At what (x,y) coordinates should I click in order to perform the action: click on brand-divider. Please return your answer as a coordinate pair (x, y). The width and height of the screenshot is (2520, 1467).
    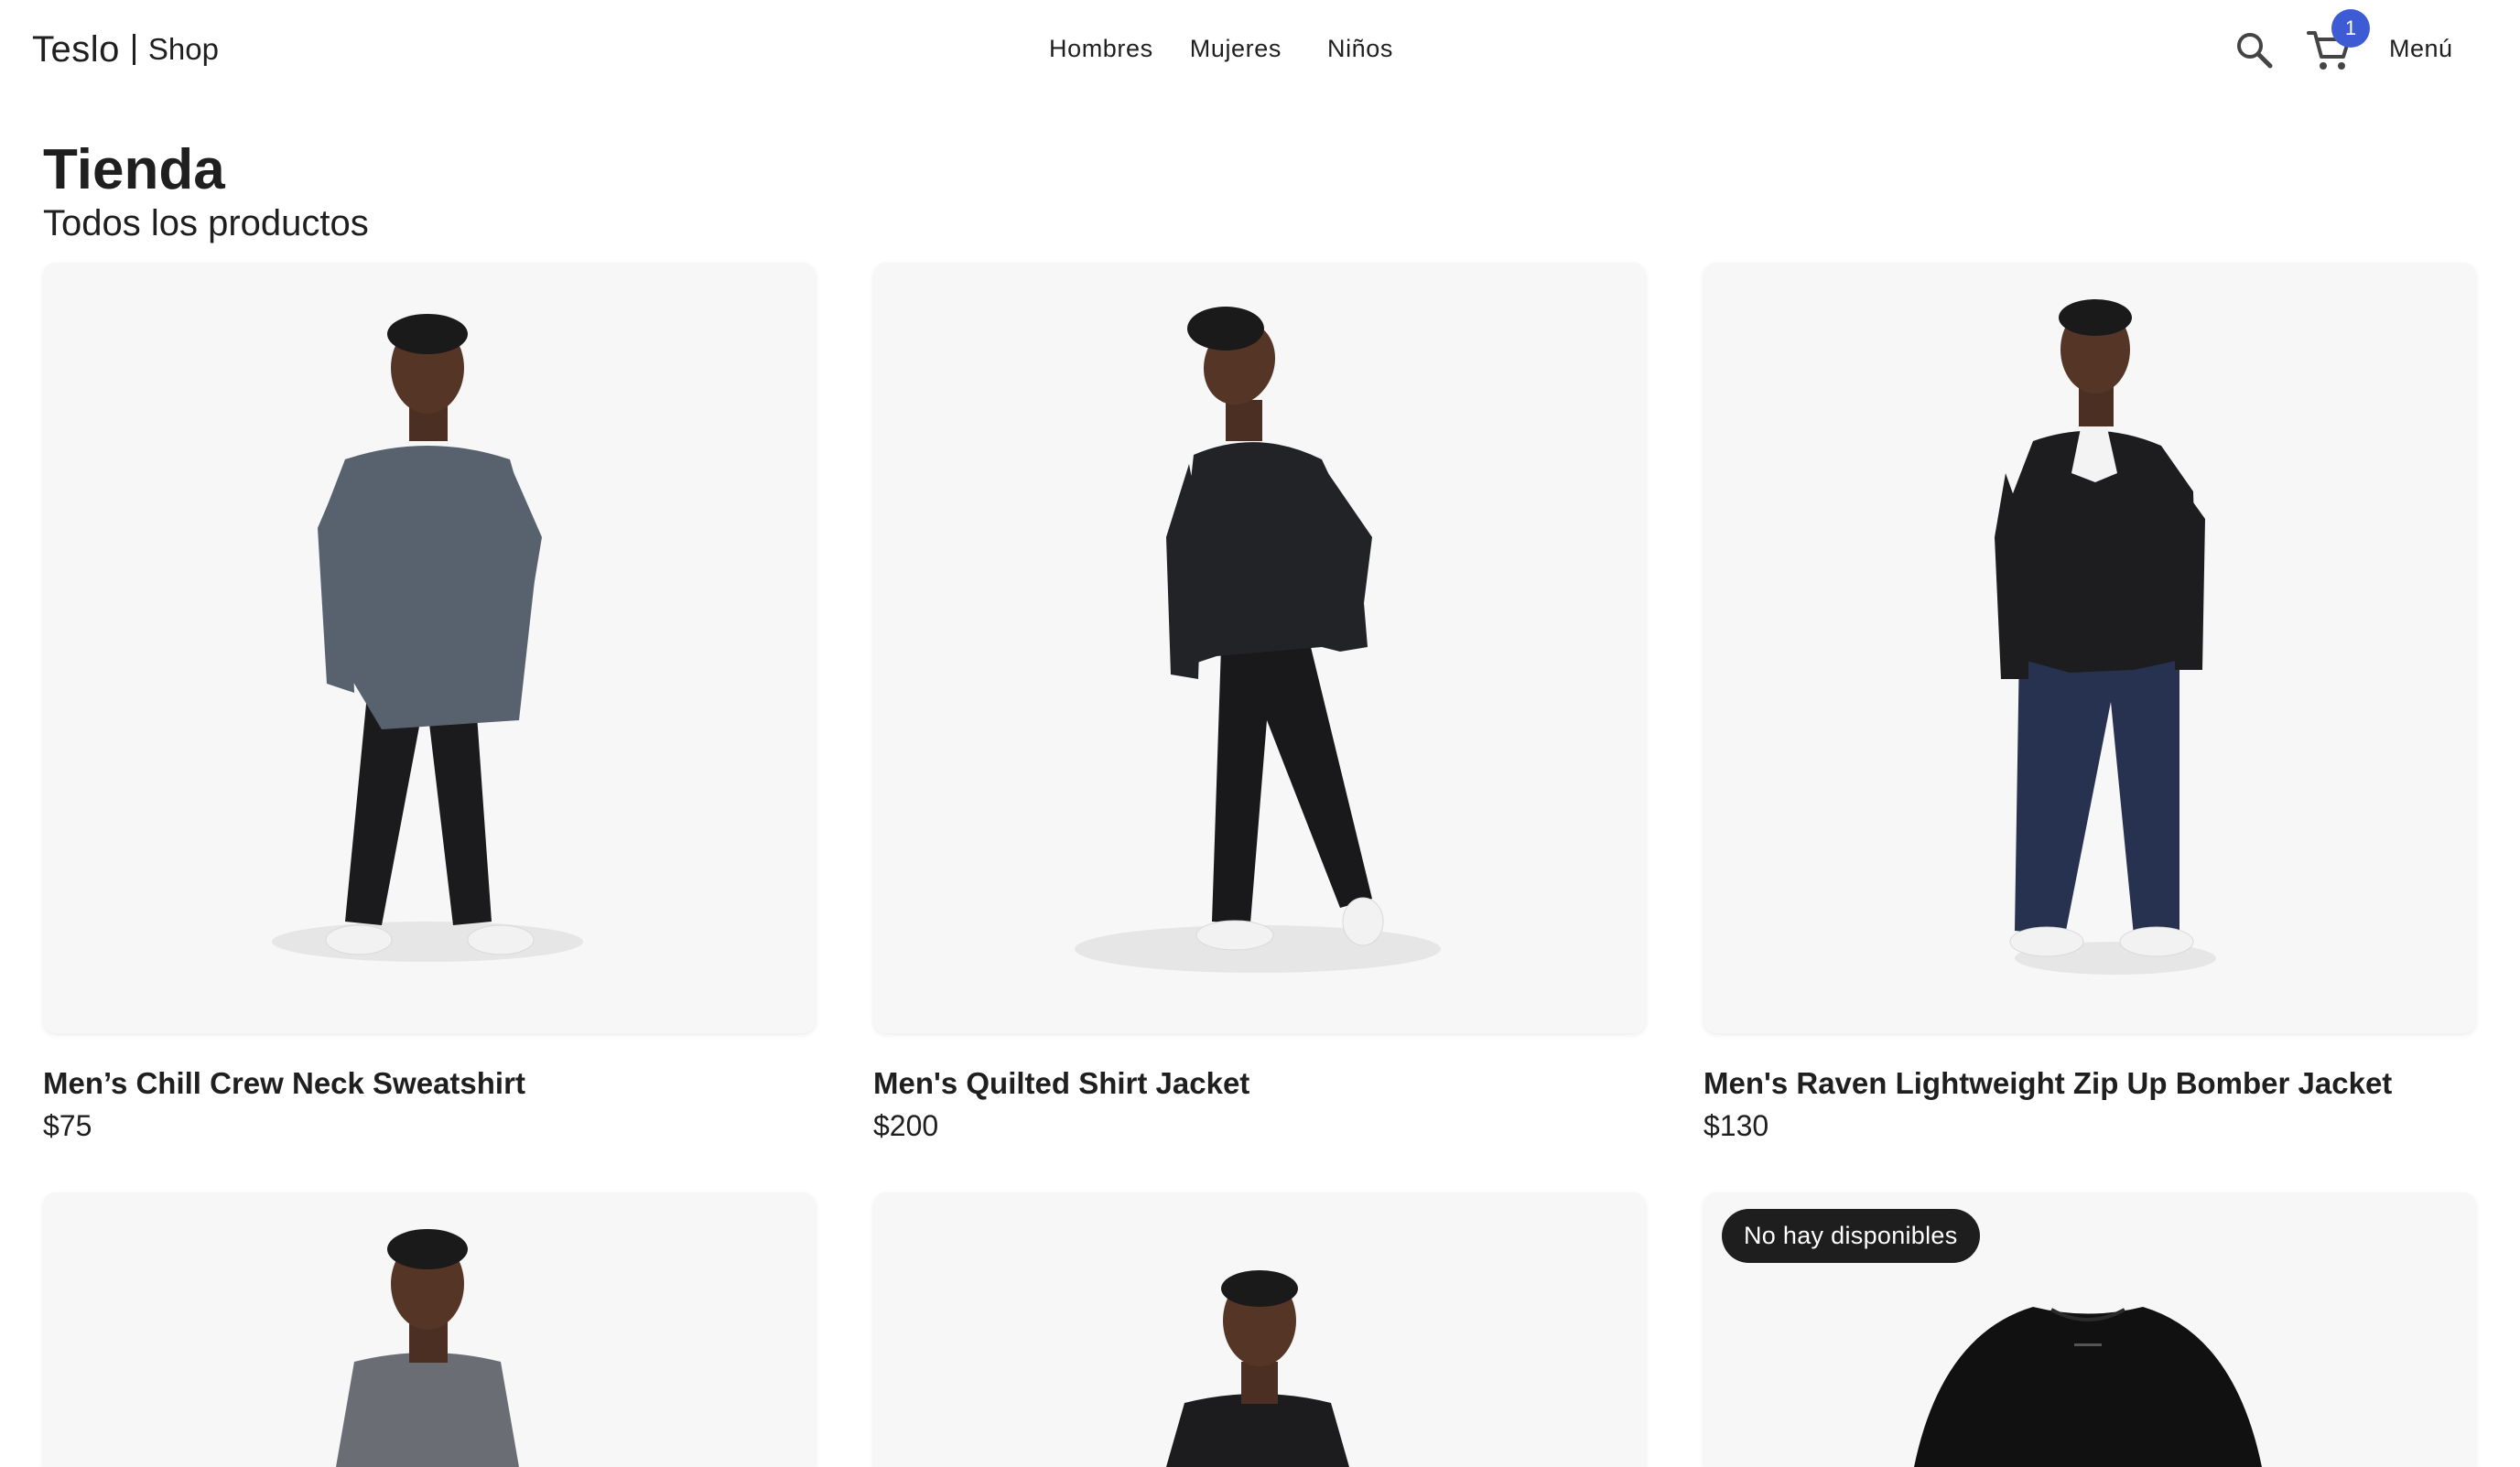
    Looking at the image, I should click on (133, 49).